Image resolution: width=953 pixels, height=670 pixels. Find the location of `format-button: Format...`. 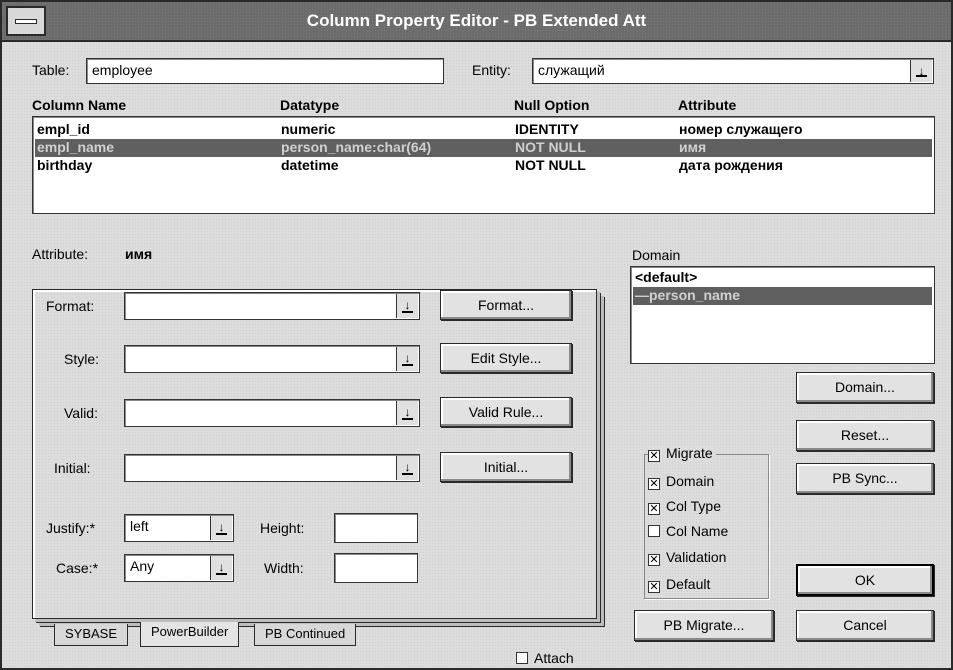

format-button: Format... is located at coordinates (506, 305).